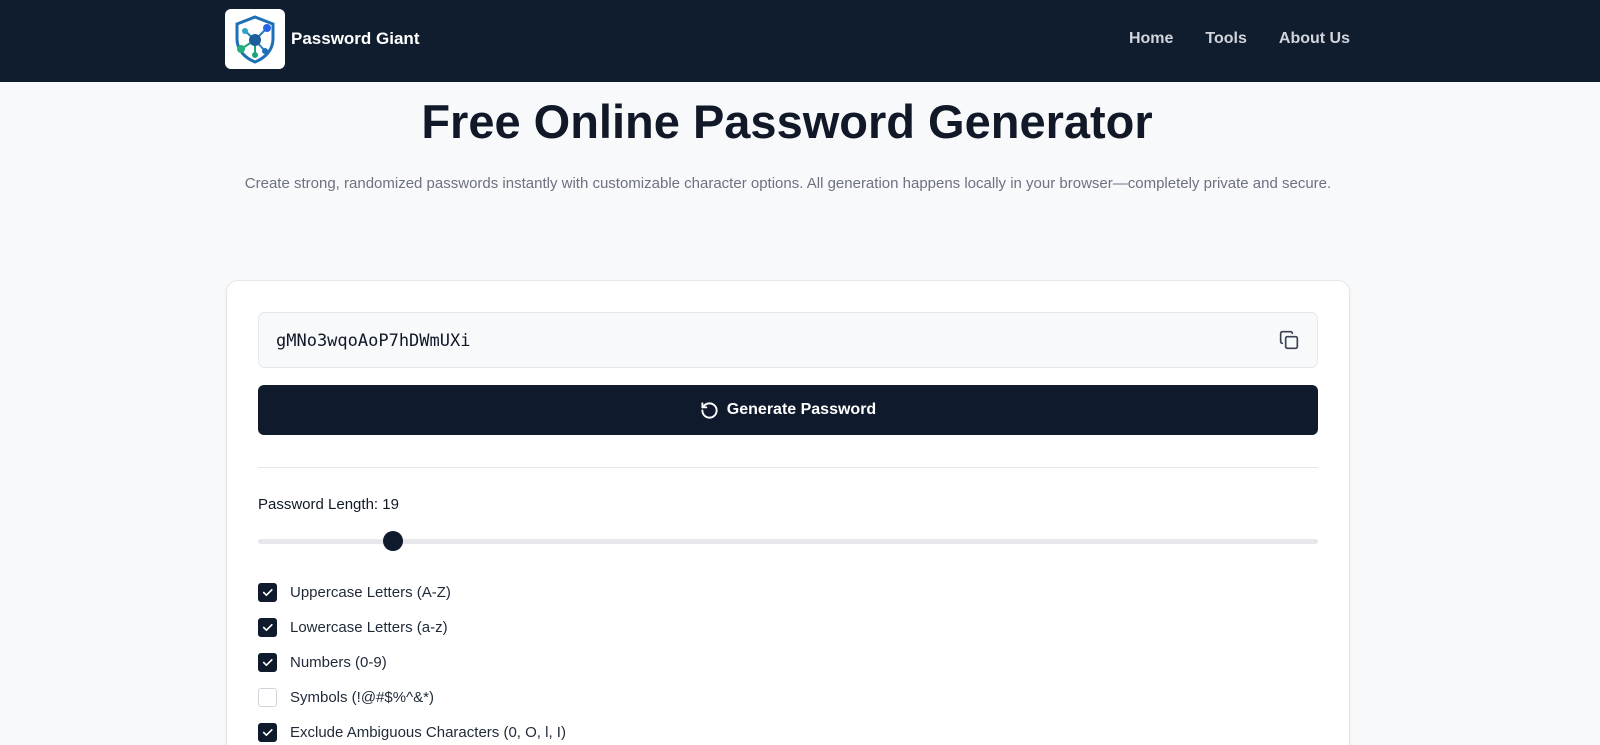 Image resolution: width=1600 pixels, height=745 pixels. What do you see at coordinates (338, 662) in the screenshot?
I see `option-label: Numbers (0-9)` at bounding box center [338, 662].